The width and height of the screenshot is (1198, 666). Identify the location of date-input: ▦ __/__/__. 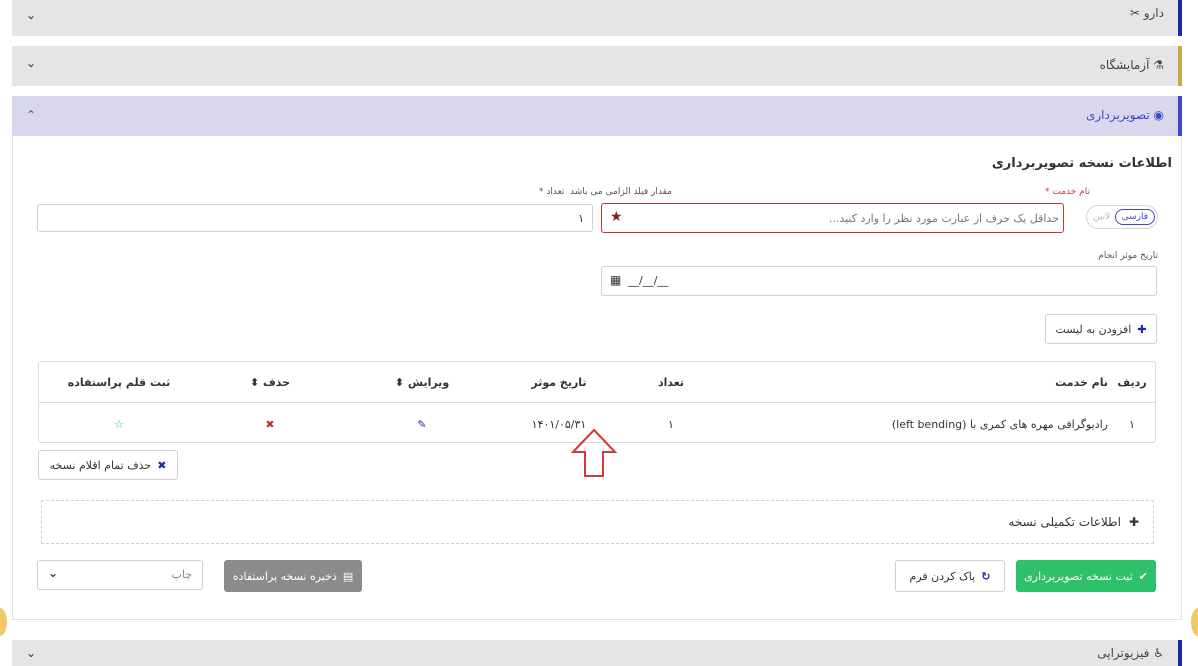
(879, 281).